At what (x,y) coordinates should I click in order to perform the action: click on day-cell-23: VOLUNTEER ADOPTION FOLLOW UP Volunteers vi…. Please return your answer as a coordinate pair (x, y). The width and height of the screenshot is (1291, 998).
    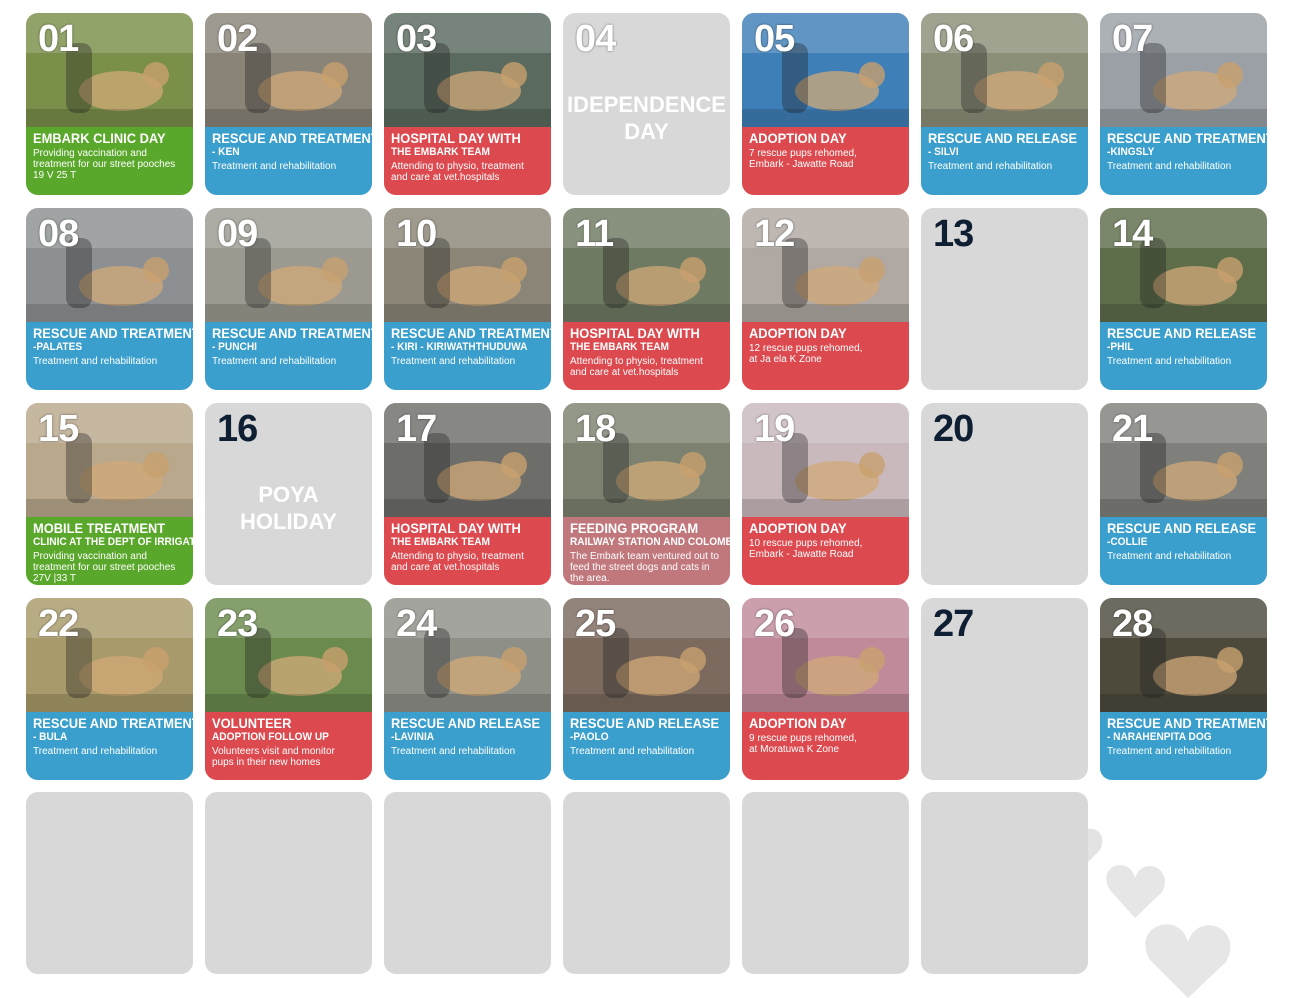
    Looking at the image, I should click on (288, 689).